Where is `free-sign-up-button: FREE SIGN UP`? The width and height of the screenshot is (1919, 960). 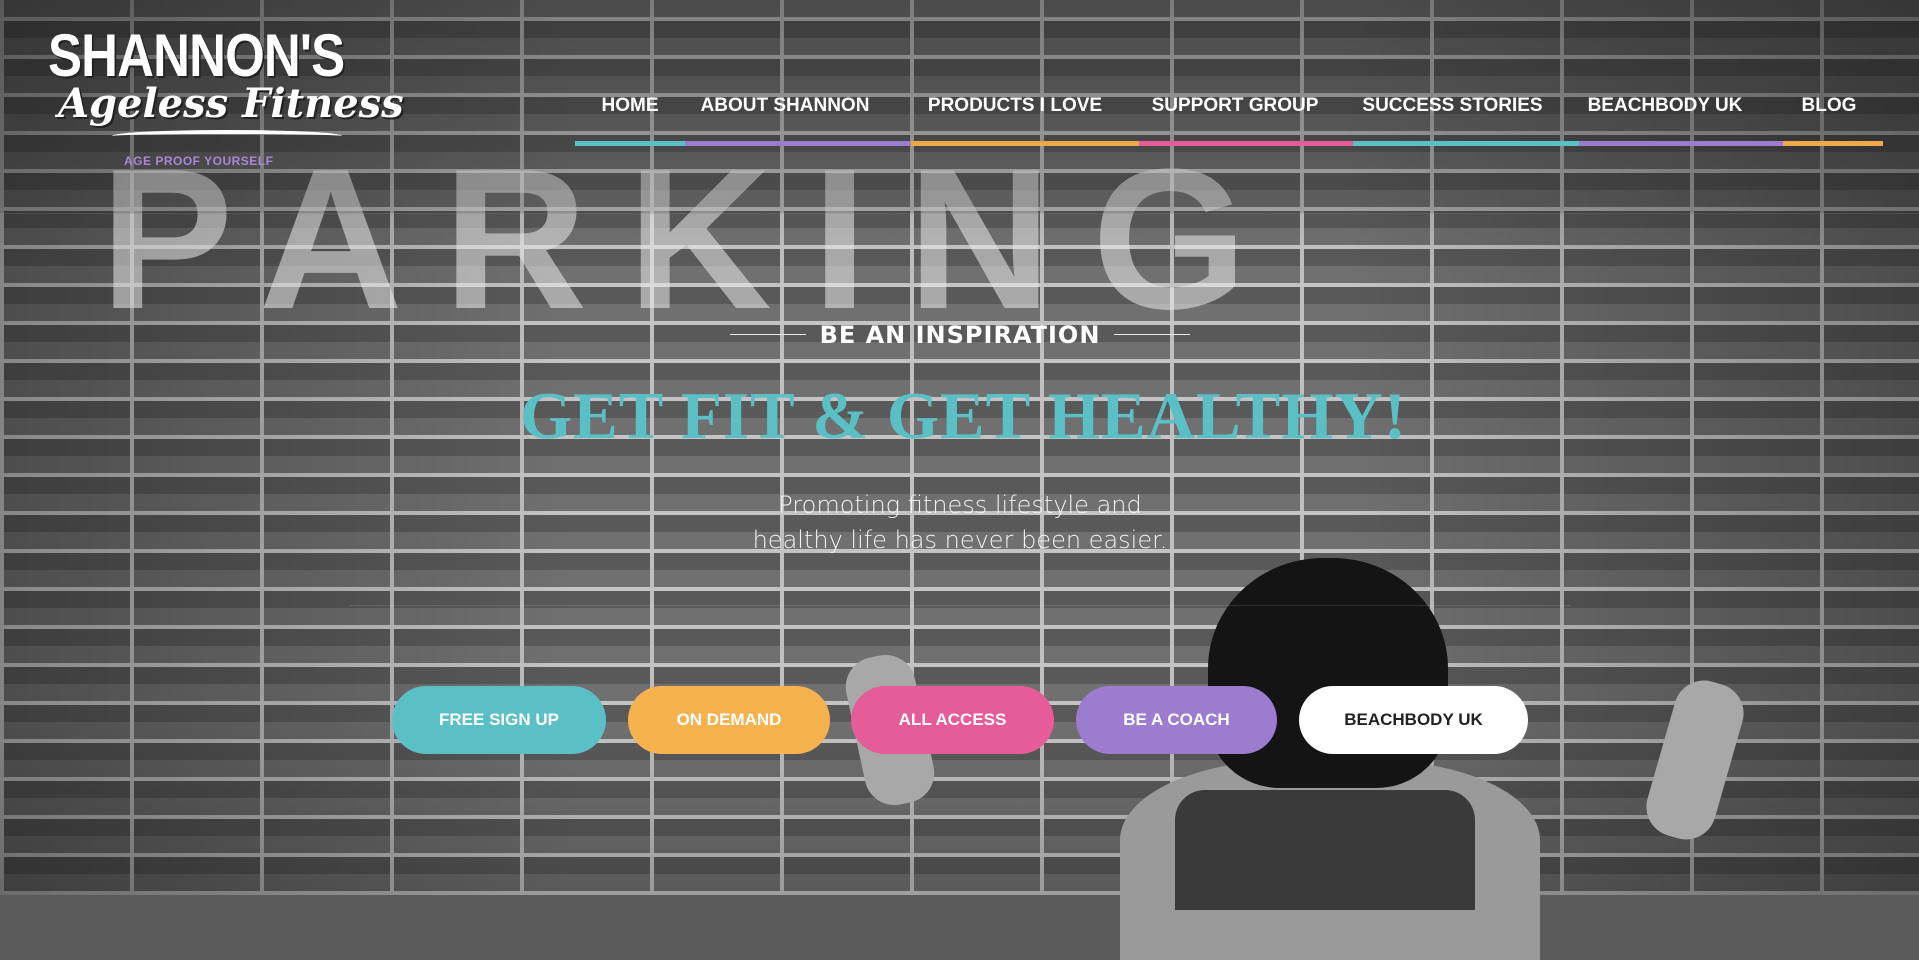 free-sign-up-button: FREE SIGN UP is located at coordinates (499, 720).